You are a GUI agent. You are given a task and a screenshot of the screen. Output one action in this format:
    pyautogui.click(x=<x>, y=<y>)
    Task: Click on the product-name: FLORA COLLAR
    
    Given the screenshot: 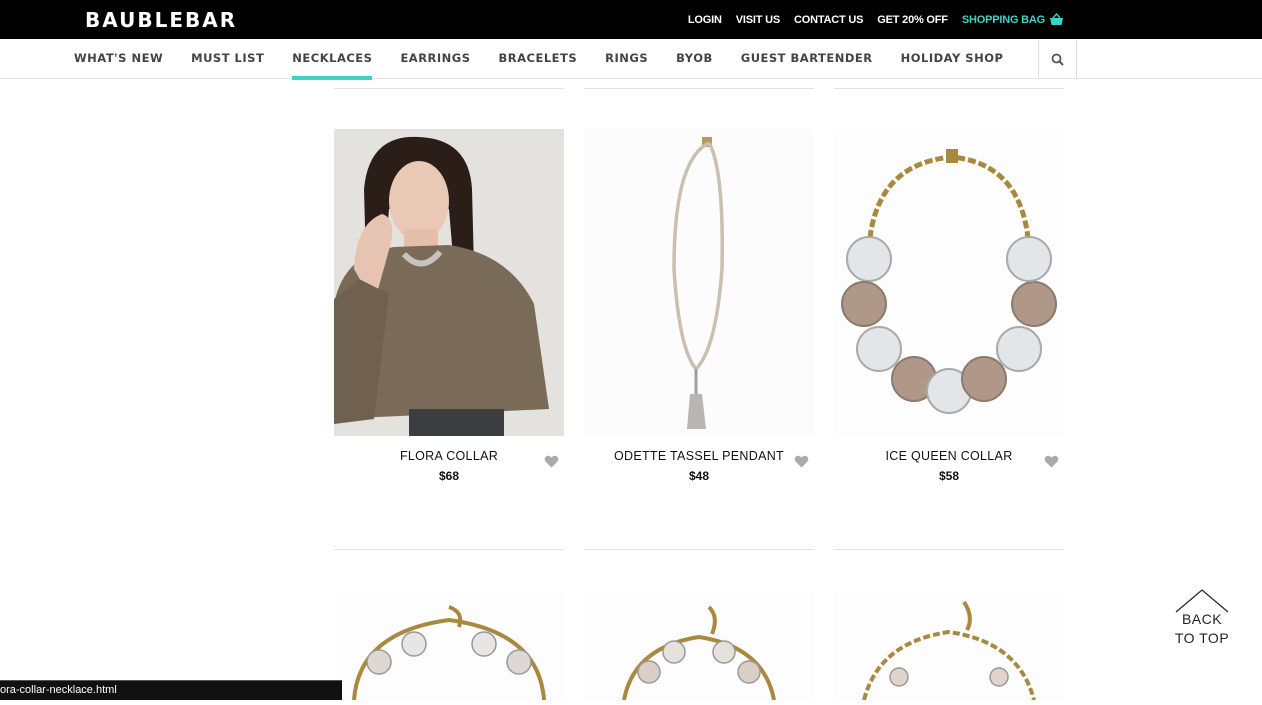 What is the action you would take?
    pyautogui.click(x=449, y=456)
    